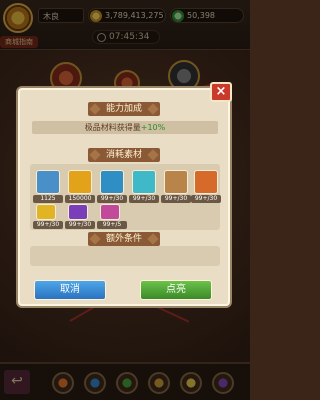 The height and width of the screenshot is (400, 320). What do you see at coordinates (124, 109) in the screenshot?
I see `ability-section-title: 能力加成` at bounding box center [124, 109].